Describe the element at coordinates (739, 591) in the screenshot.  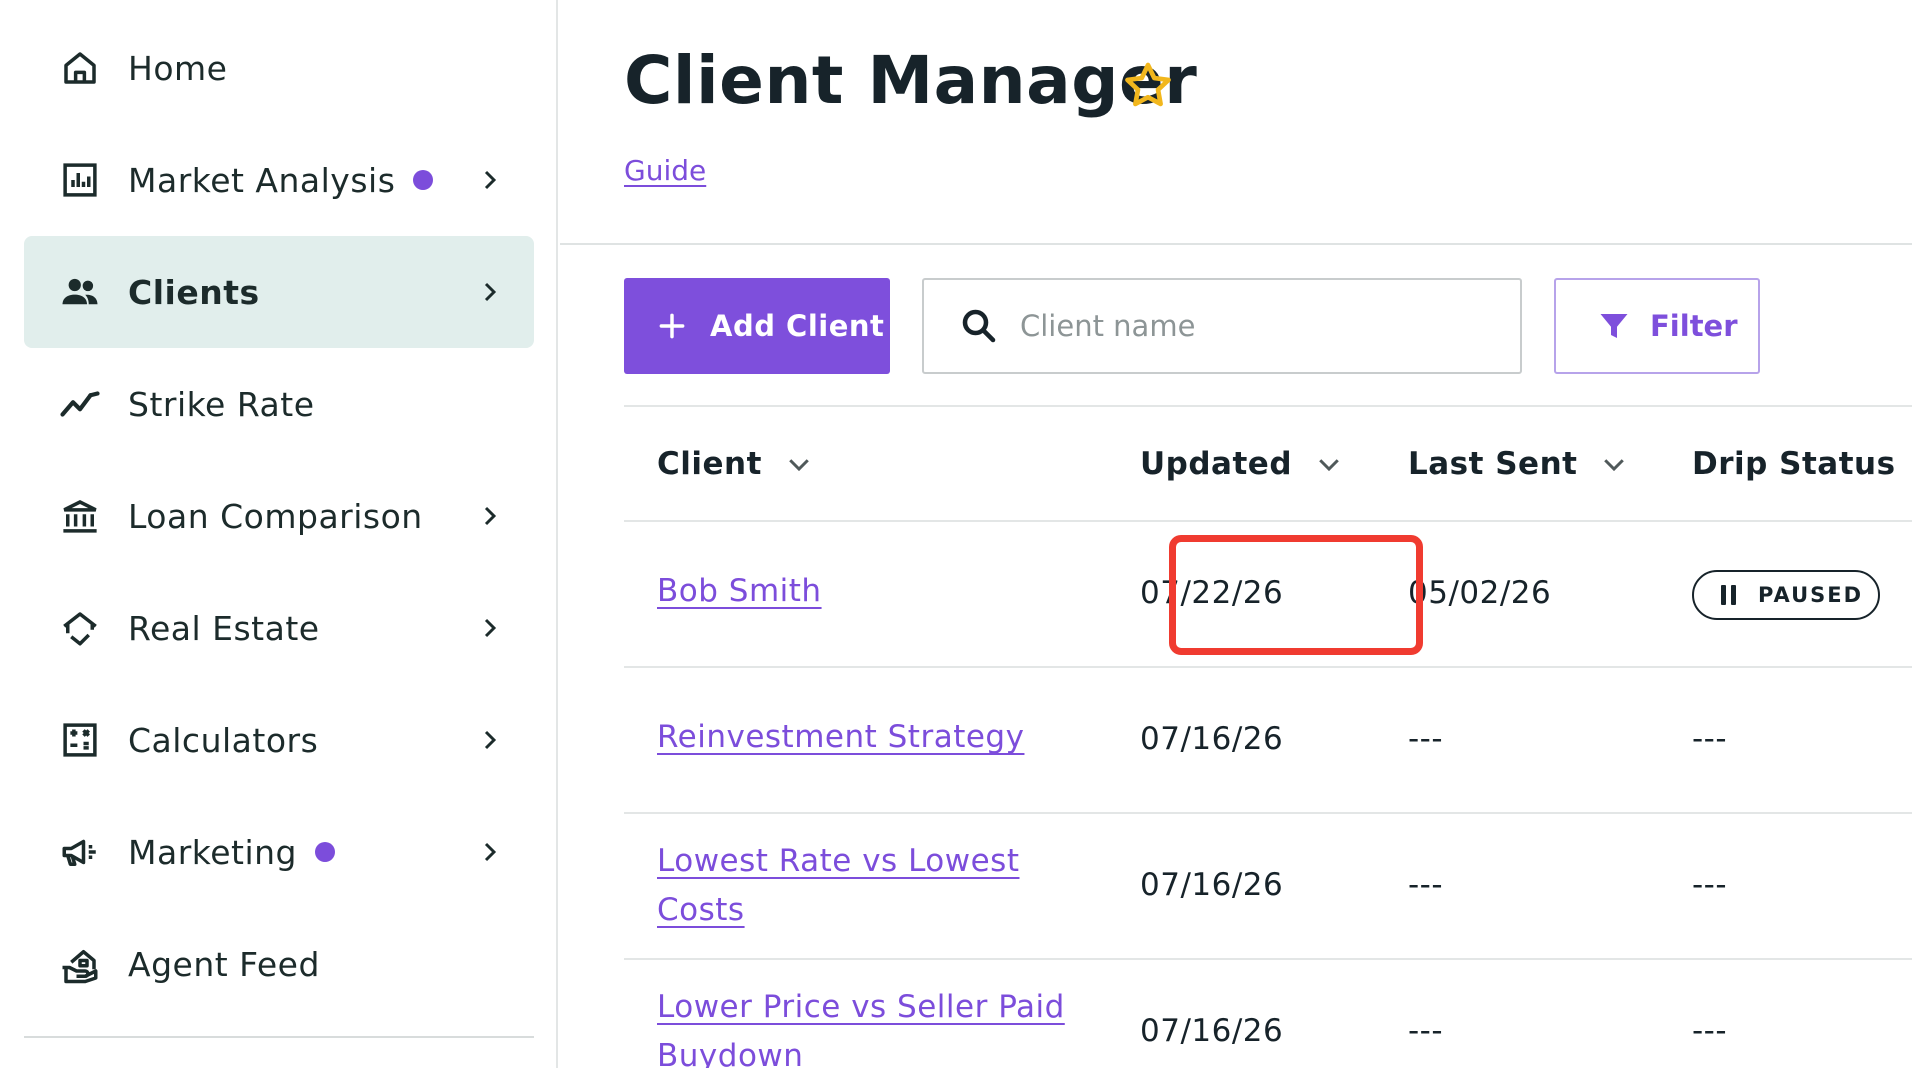
I see `client-link: Bob Smith` at that location.